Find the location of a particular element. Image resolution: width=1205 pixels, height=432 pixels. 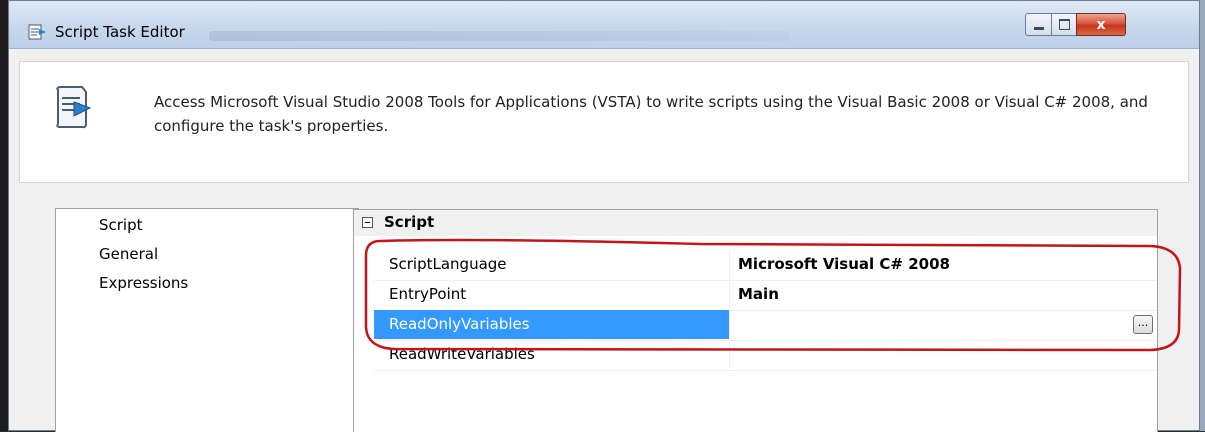

maximize-button is located at coordinates (1064, 24).